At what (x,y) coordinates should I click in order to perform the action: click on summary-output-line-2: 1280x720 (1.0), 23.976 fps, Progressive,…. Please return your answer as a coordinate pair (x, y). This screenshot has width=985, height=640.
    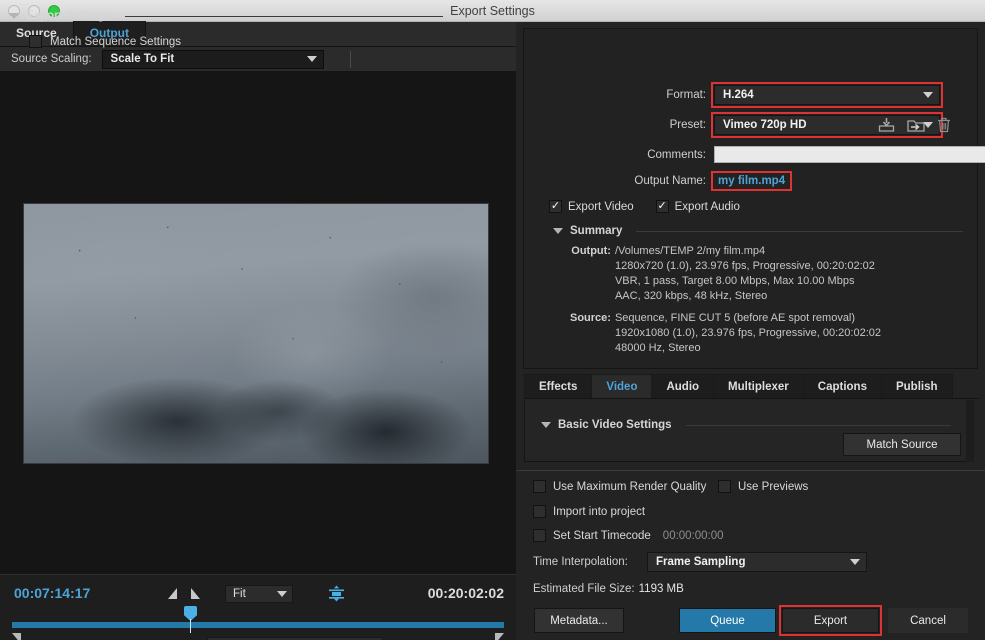
    Looking at the image, I should click on (744, 266).